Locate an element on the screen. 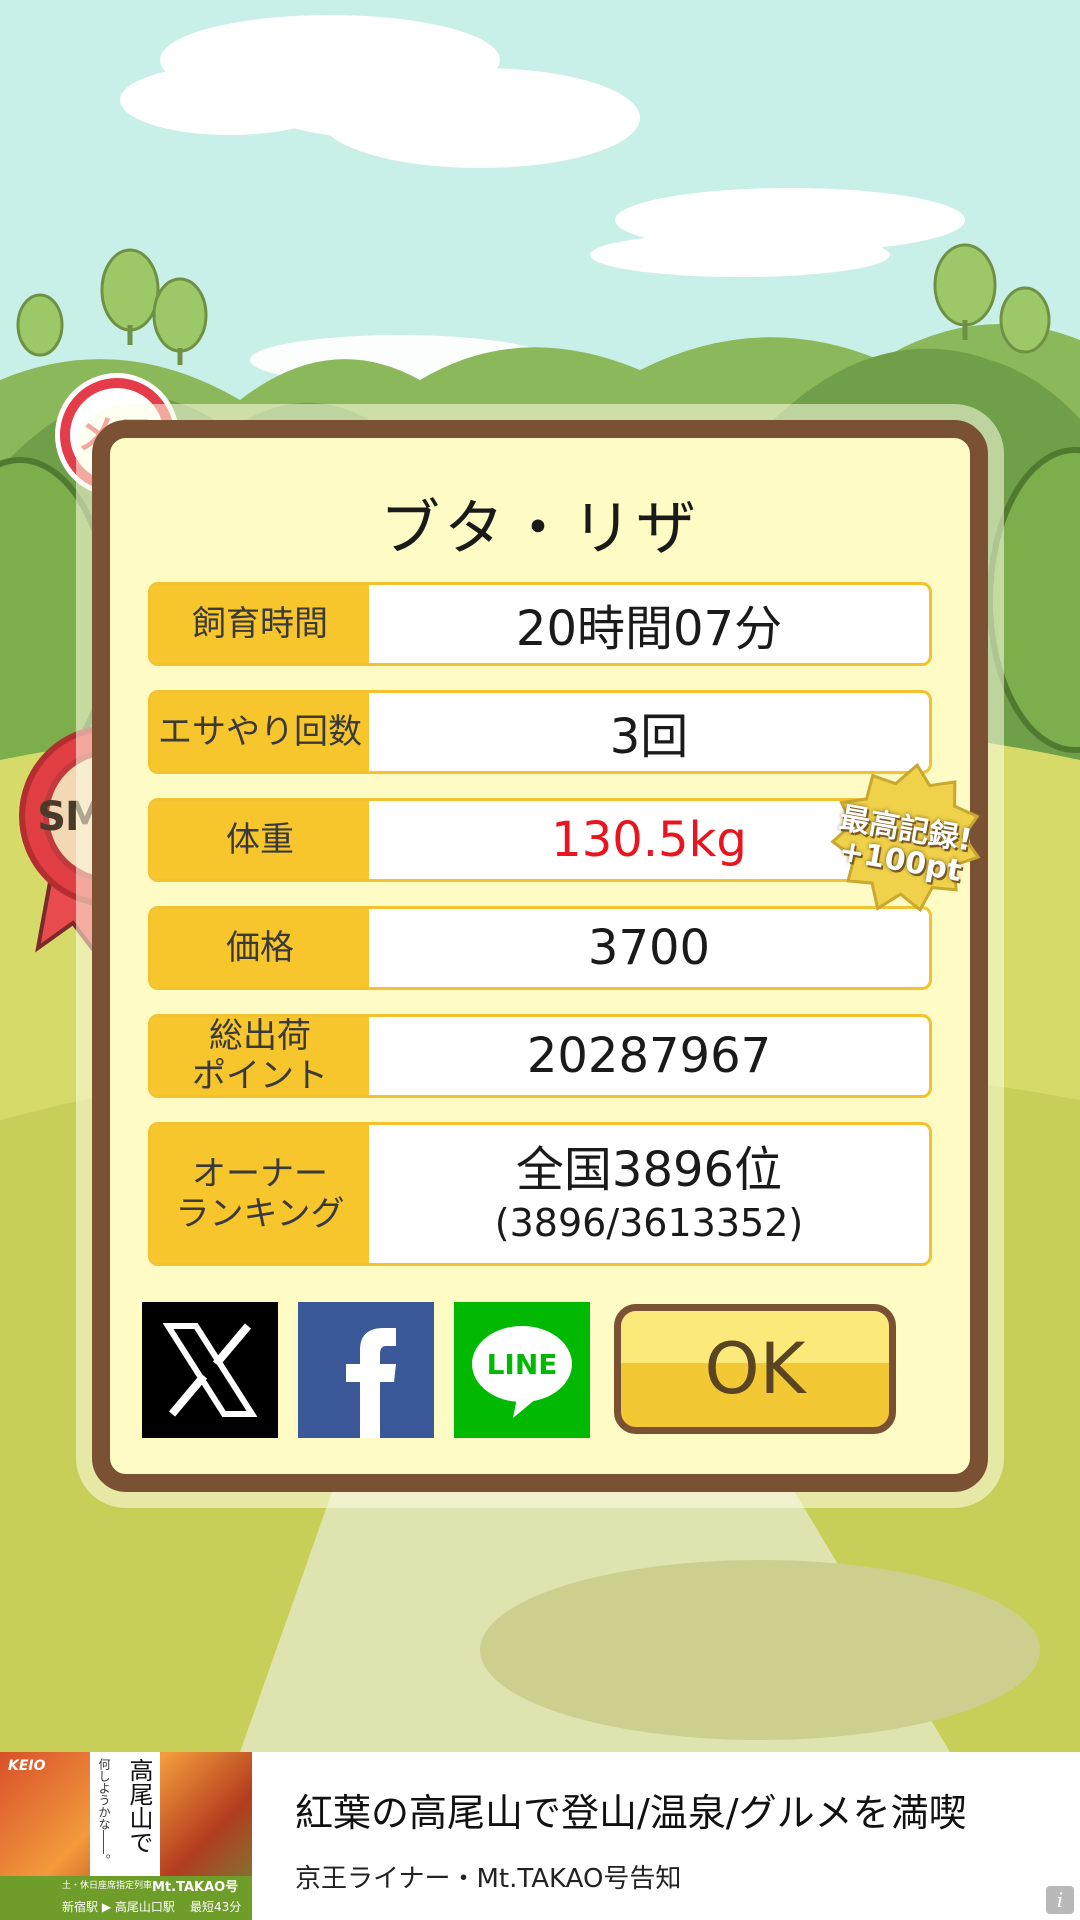  stat-label: 価格 is located at coordinates (260, 948).